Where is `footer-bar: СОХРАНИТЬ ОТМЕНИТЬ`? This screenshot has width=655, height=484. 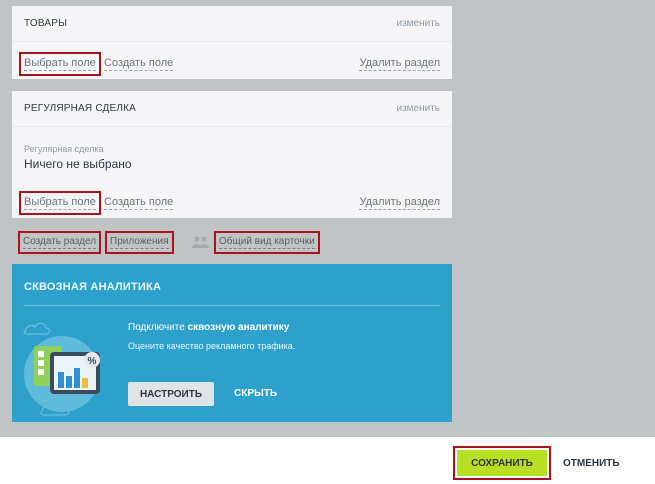
footer-bar: СОХРАНИТЬ ОТМЕНИТЬ is located at coordinates (327, 460).